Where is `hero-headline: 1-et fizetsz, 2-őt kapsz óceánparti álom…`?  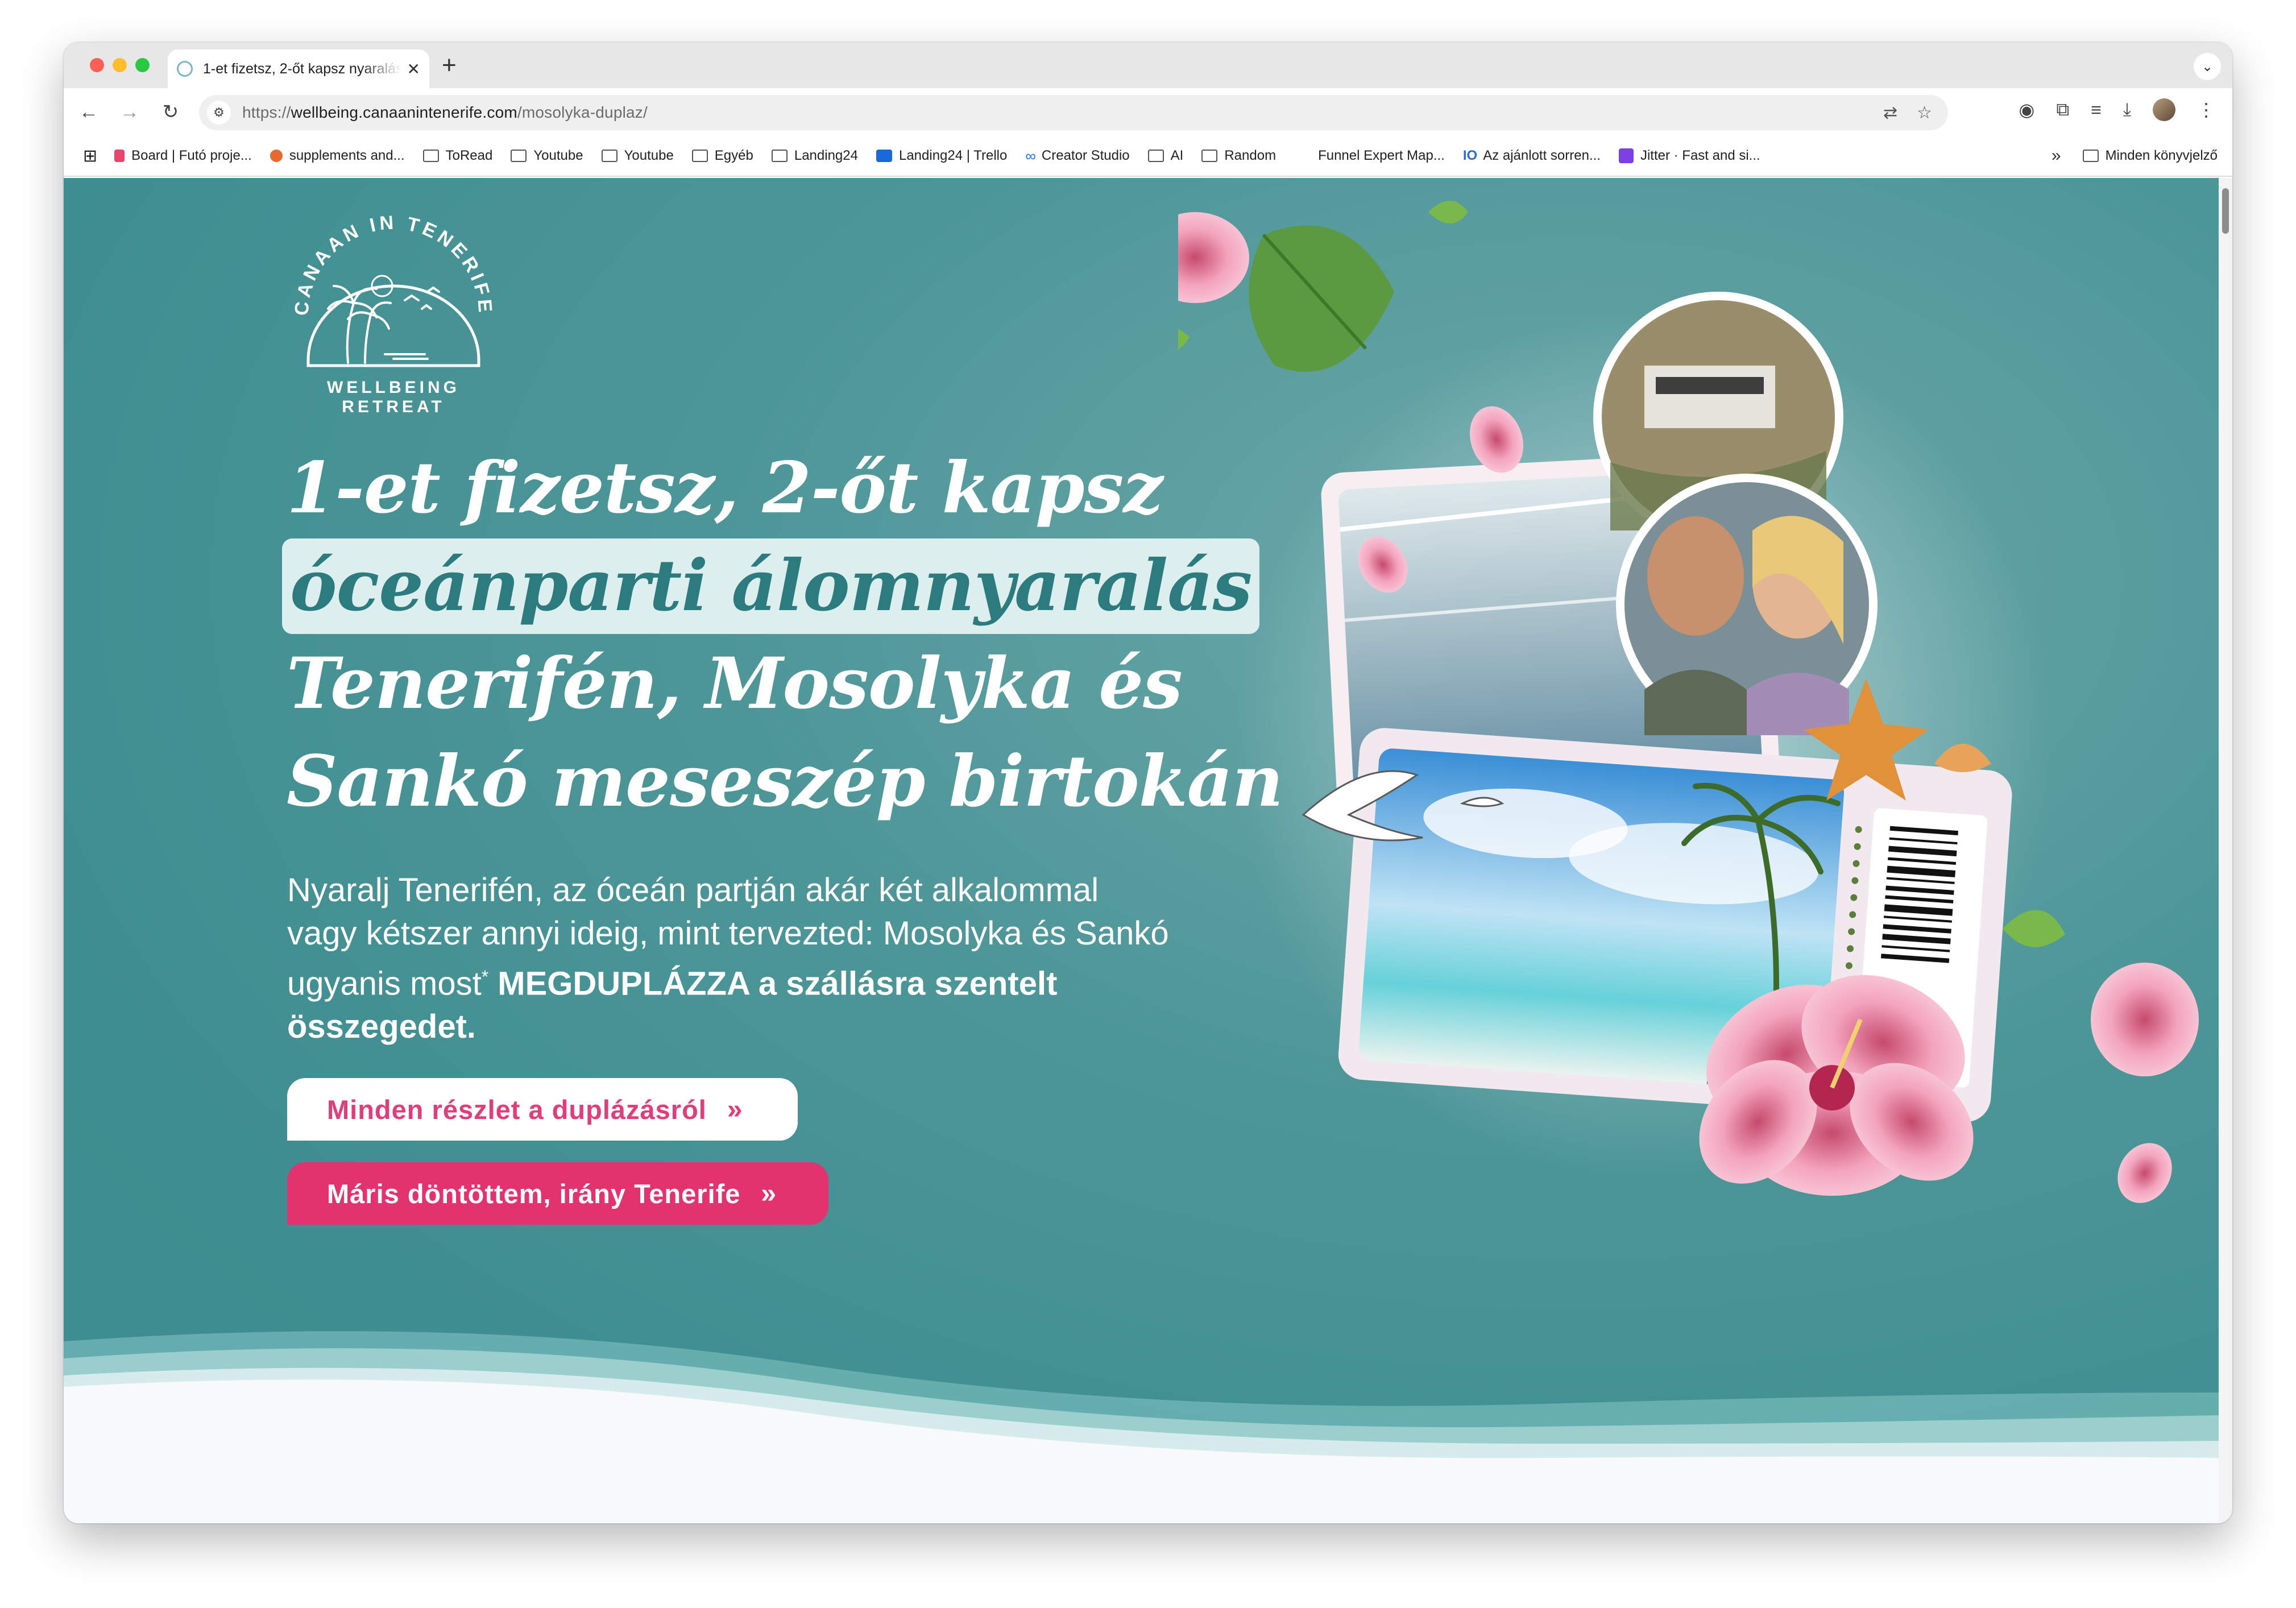 hero-headline: 1-et fizetsz, 2-őt kapsz óceánparti álom… is located at coordinates (782, 635).